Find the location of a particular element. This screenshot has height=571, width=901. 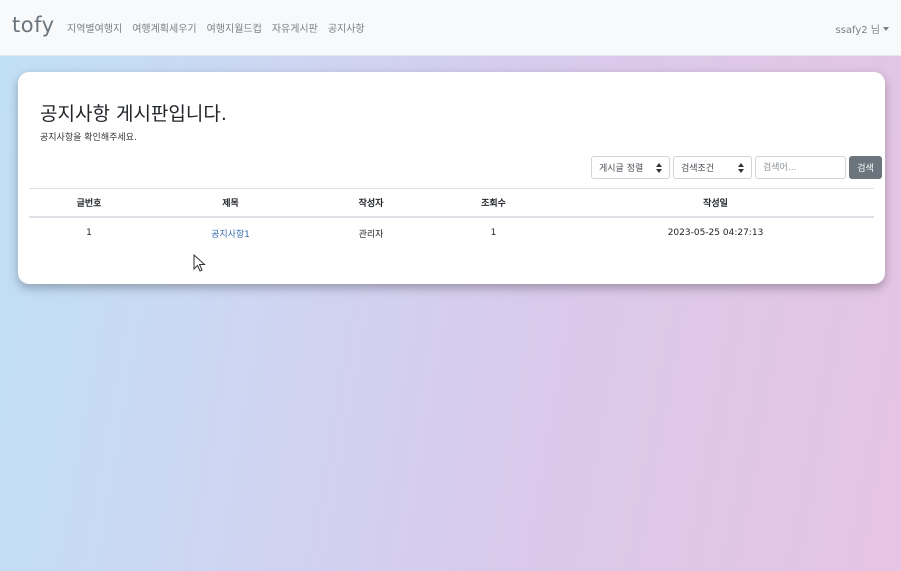

header-title: 제목 is located at coordinates (230, 204).